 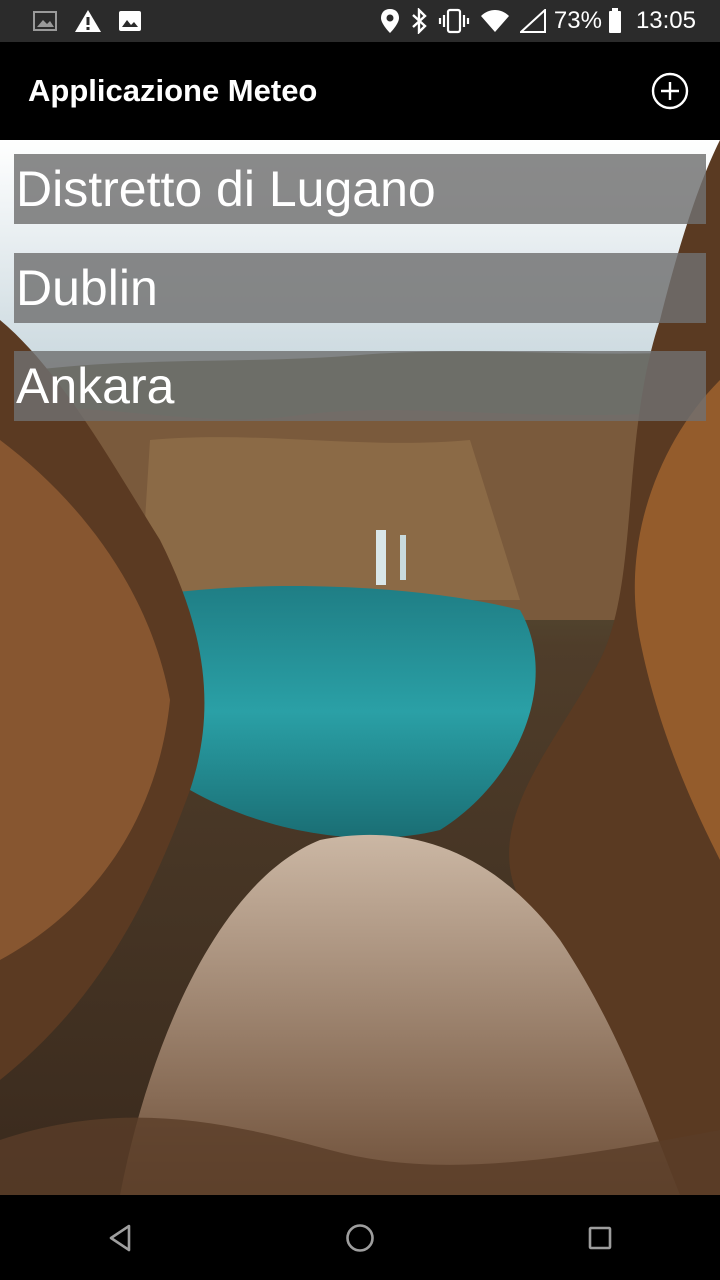 What do you see at coordinates (419, 21) in the screenshot?
I see `bluetooth-icon` at bounding box center [419, 21].